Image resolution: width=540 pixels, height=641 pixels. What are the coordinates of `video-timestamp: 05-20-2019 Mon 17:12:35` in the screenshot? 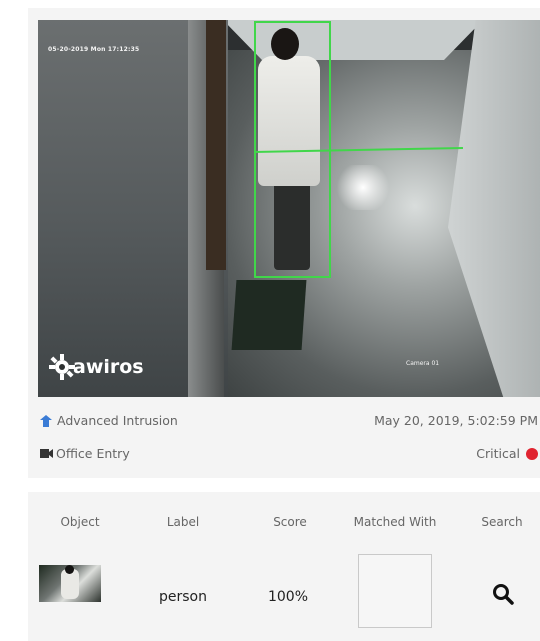 It's located at (94, 49).